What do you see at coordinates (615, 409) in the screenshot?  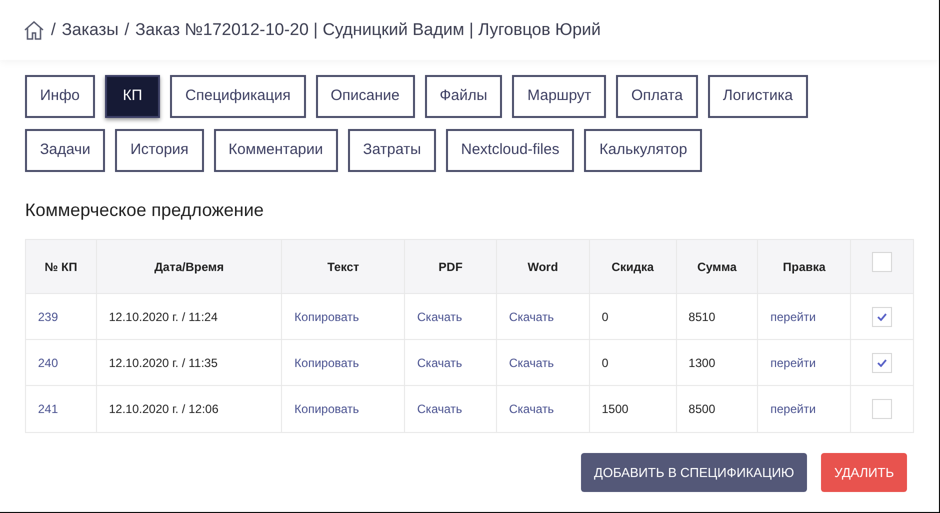 I see `table-cell-text: 1500` at bounding box center [615, 409].